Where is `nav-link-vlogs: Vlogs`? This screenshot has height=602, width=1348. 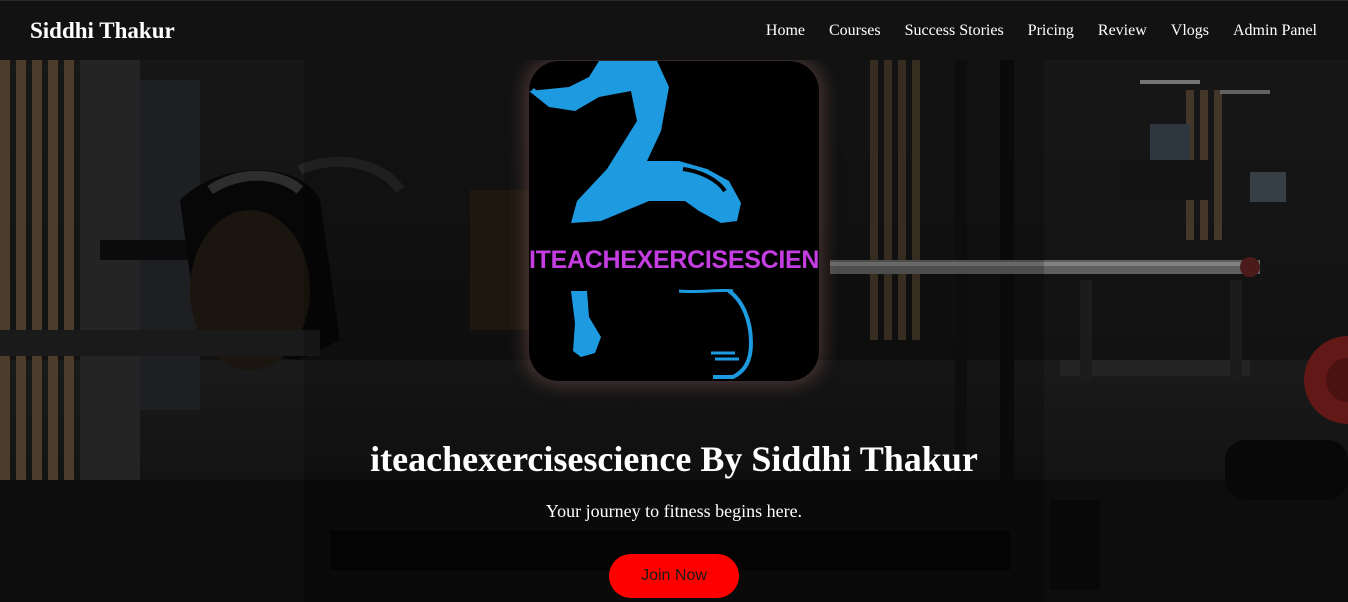
nav-link-vlogs: Vlogs is located at coordinates (1190, 30).